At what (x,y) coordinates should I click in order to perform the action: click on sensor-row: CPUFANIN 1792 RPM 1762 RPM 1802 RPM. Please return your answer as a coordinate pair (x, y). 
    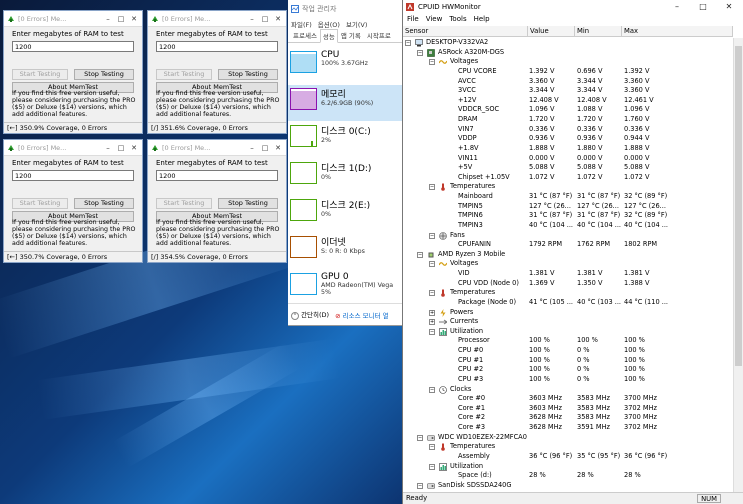
    Looking at the image, I should click on (568, 245).